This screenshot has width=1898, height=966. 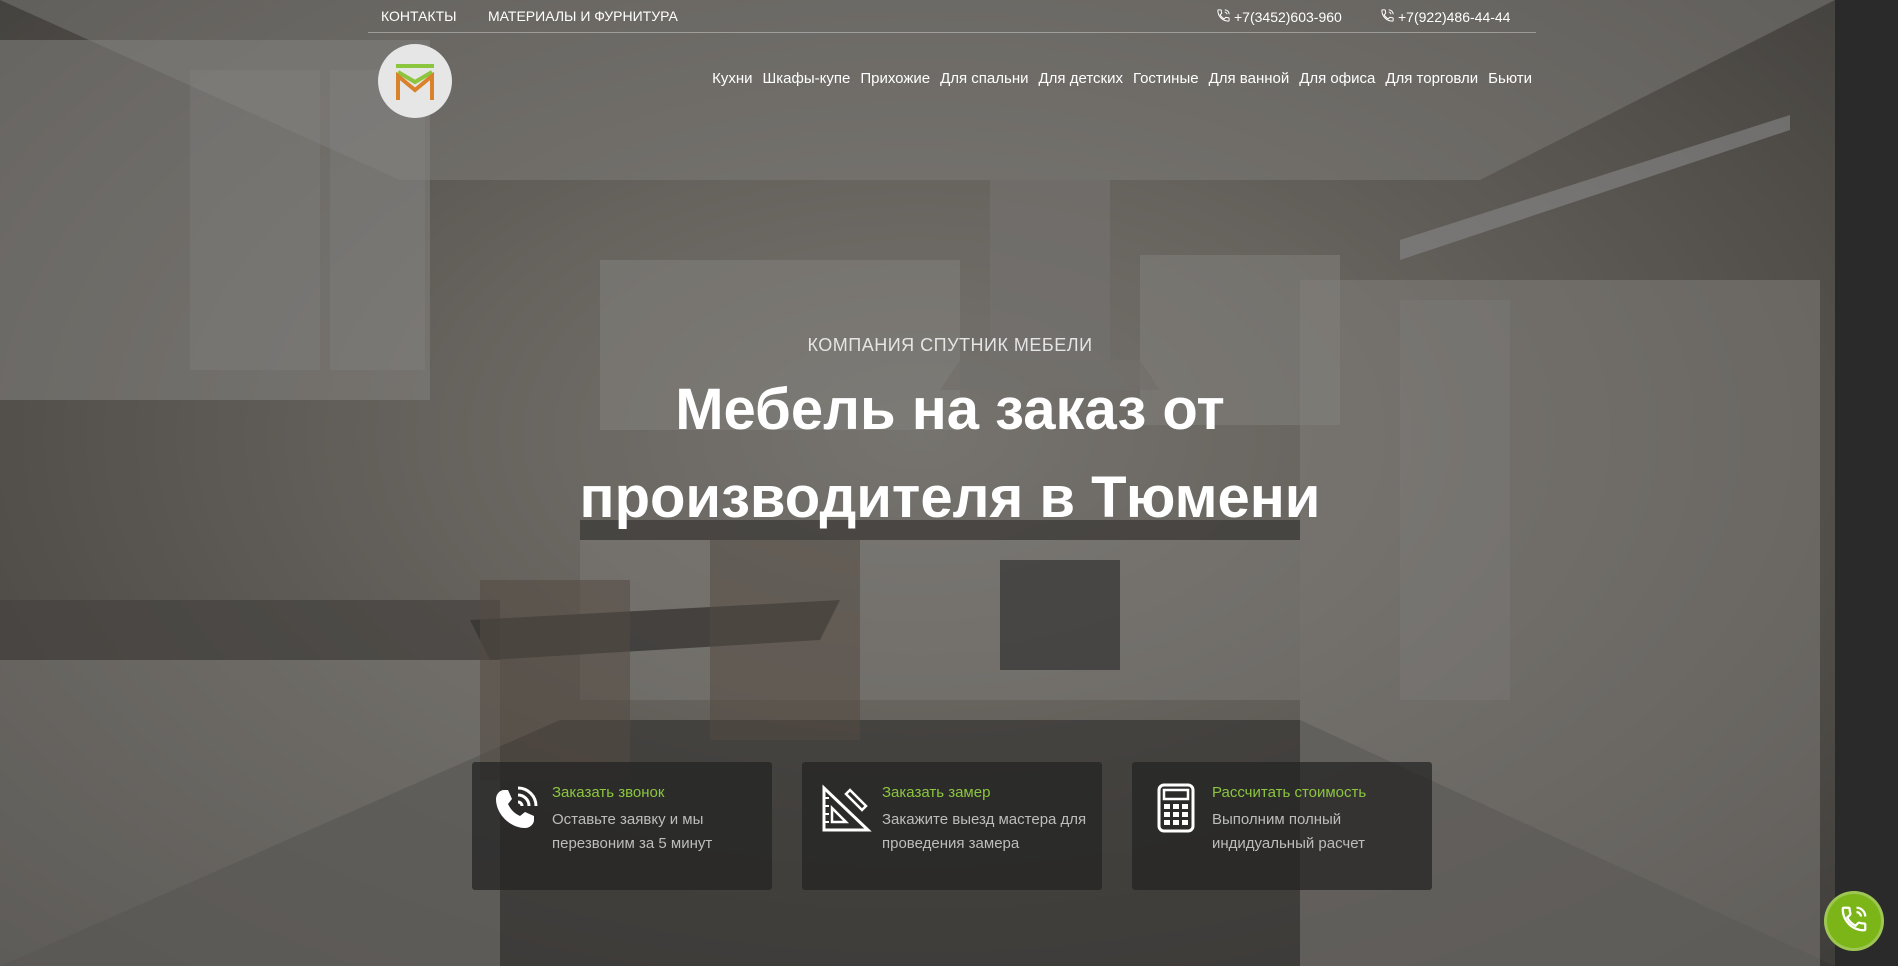 What do you see at coordinates (936, 792) in the screenshot?
I see `card-title: Заказать замер` at bounding box center [936, 792].